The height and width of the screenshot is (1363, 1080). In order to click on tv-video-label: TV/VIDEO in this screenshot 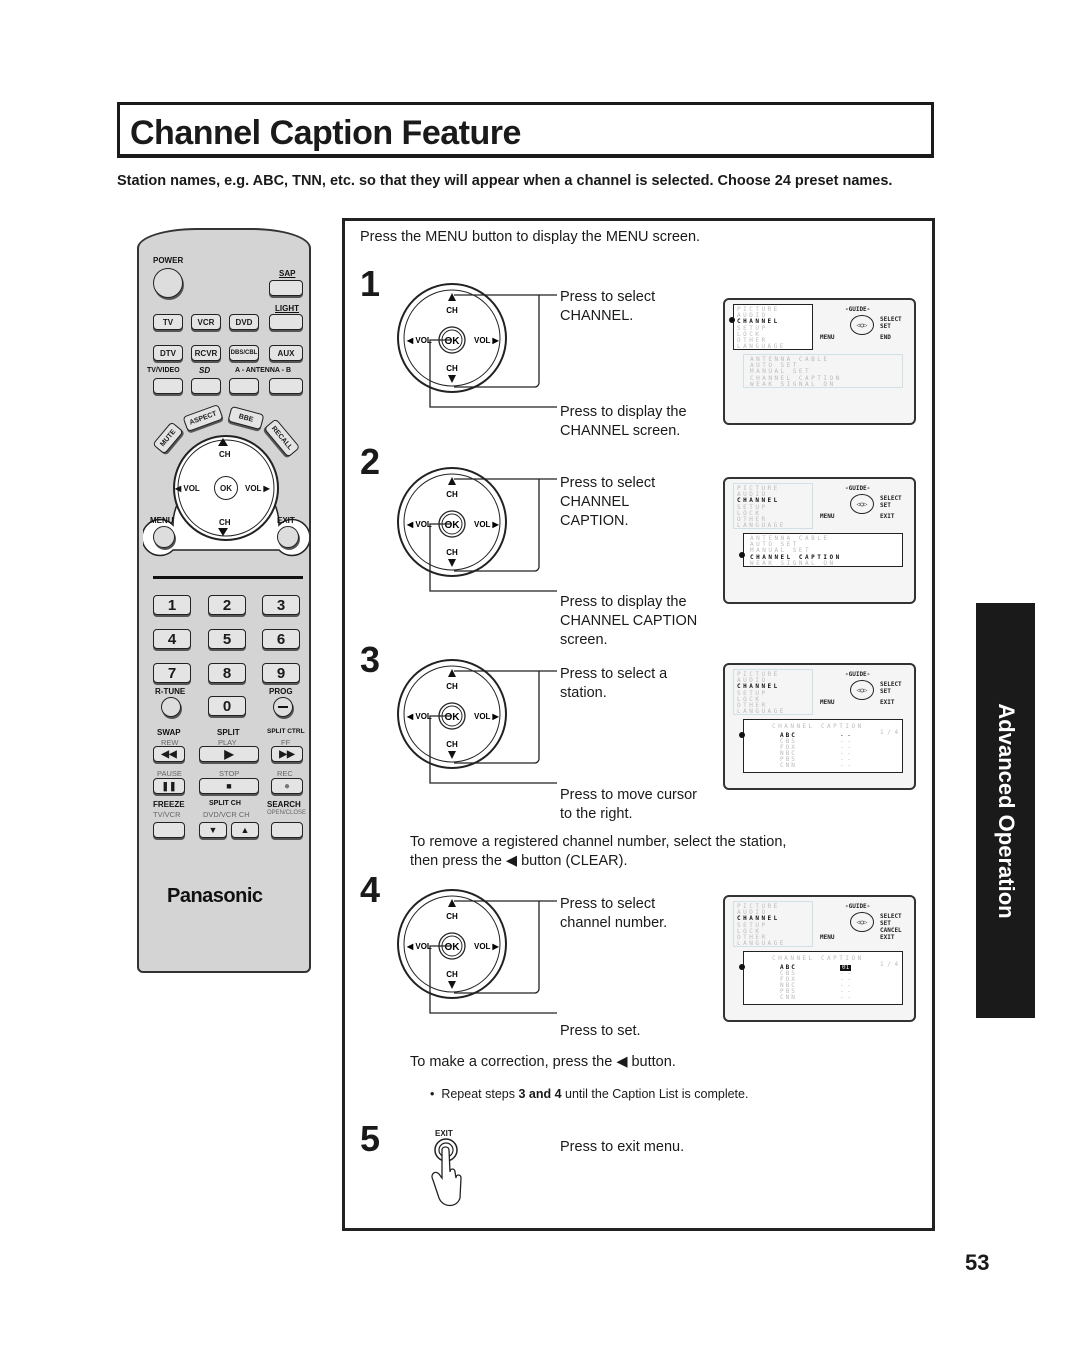, I will do `click(163, 370)`.